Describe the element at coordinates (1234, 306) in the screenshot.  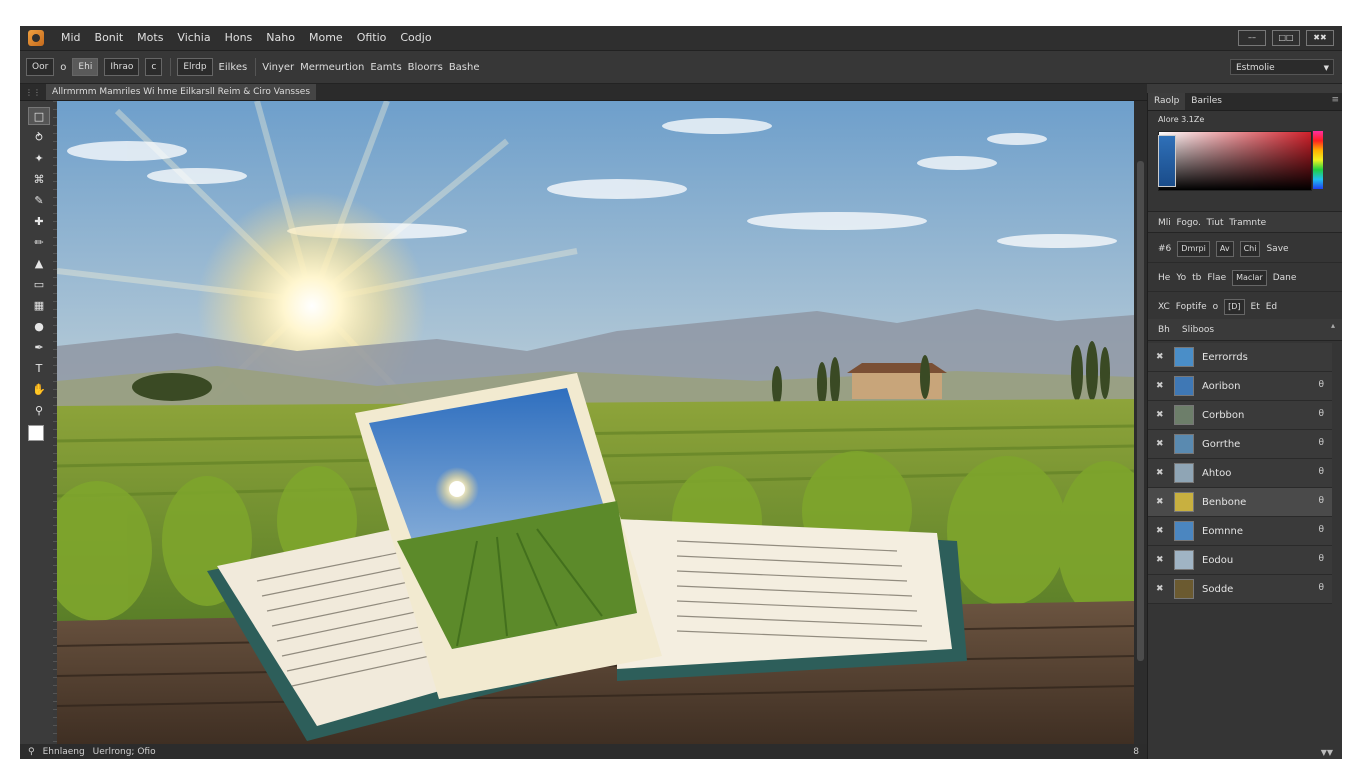
I see `prop-row3-d: [D]` at that location.